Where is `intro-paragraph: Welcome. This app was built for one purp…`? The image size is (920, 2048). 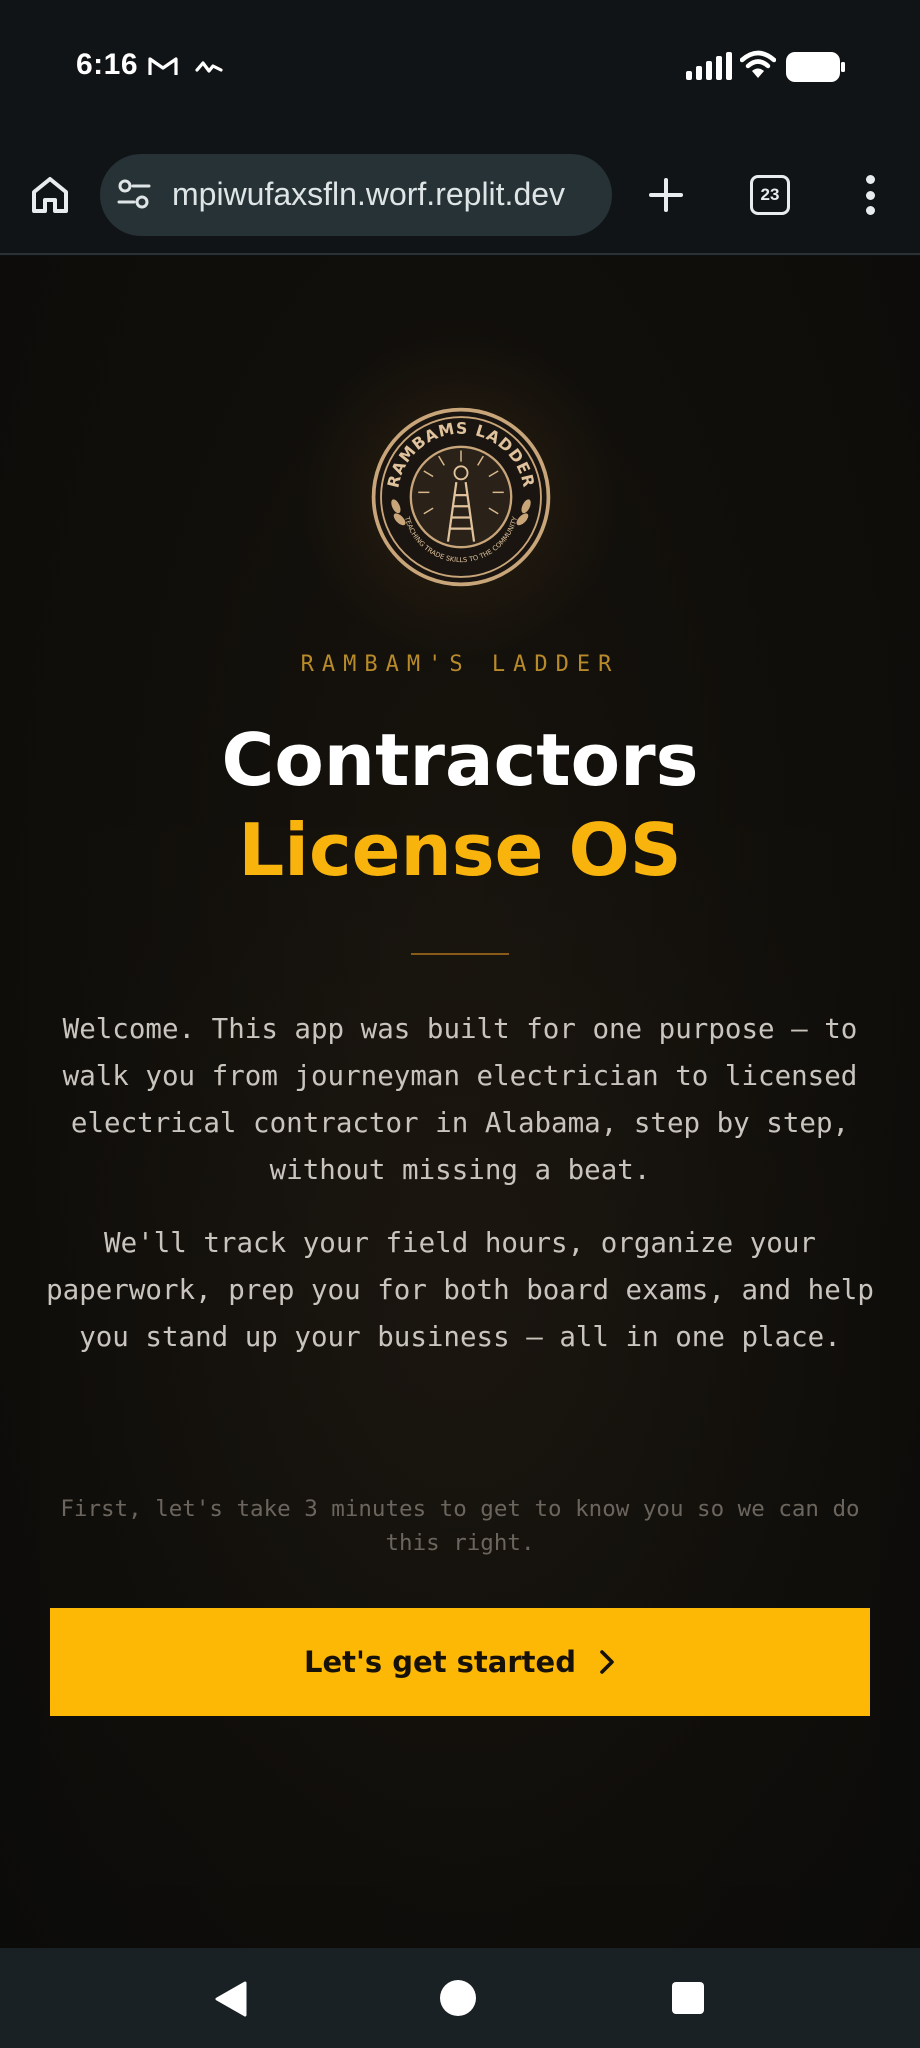 intro-paragraph: Welcome. This app was built for one purp… is located at coordinates (460, 1099).